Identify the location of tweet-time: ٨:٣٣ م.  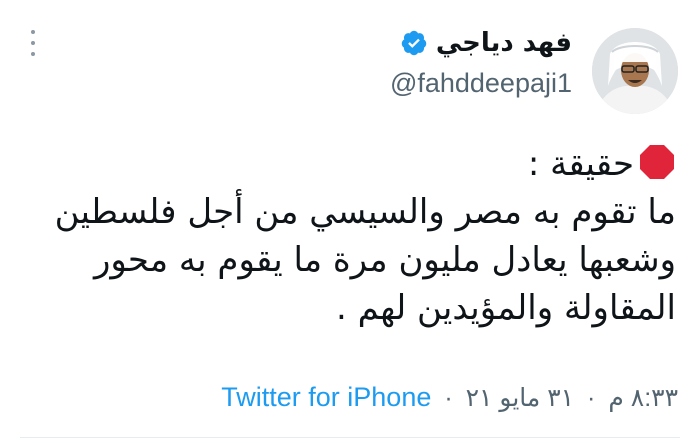
(643, 398).